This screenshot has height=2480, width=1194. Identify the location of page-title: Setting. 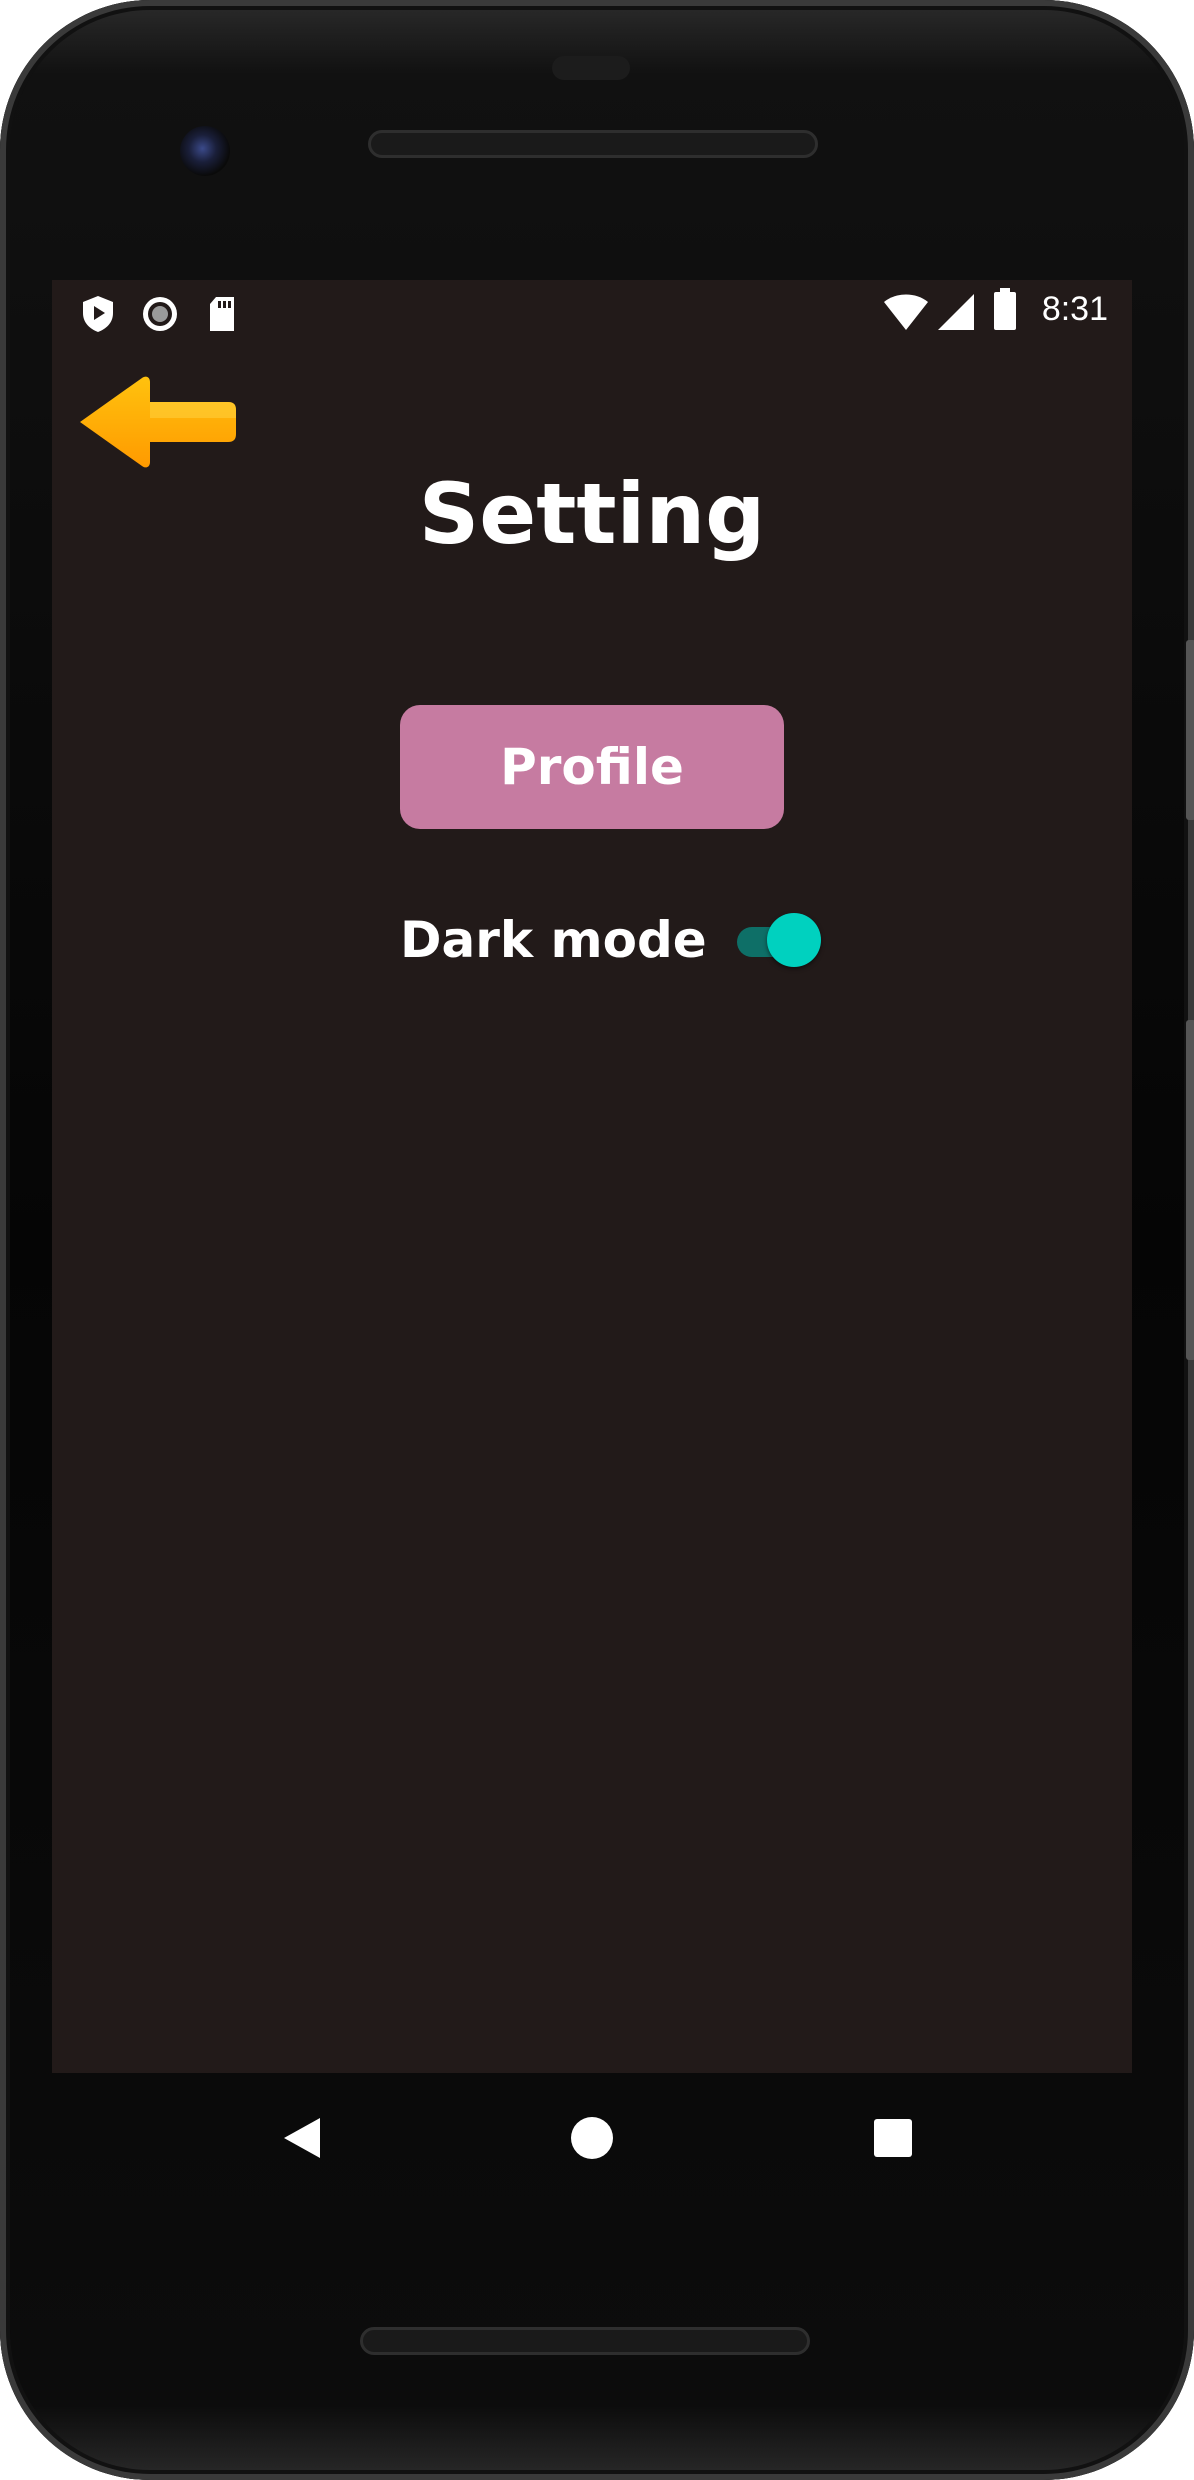
(592, 514).